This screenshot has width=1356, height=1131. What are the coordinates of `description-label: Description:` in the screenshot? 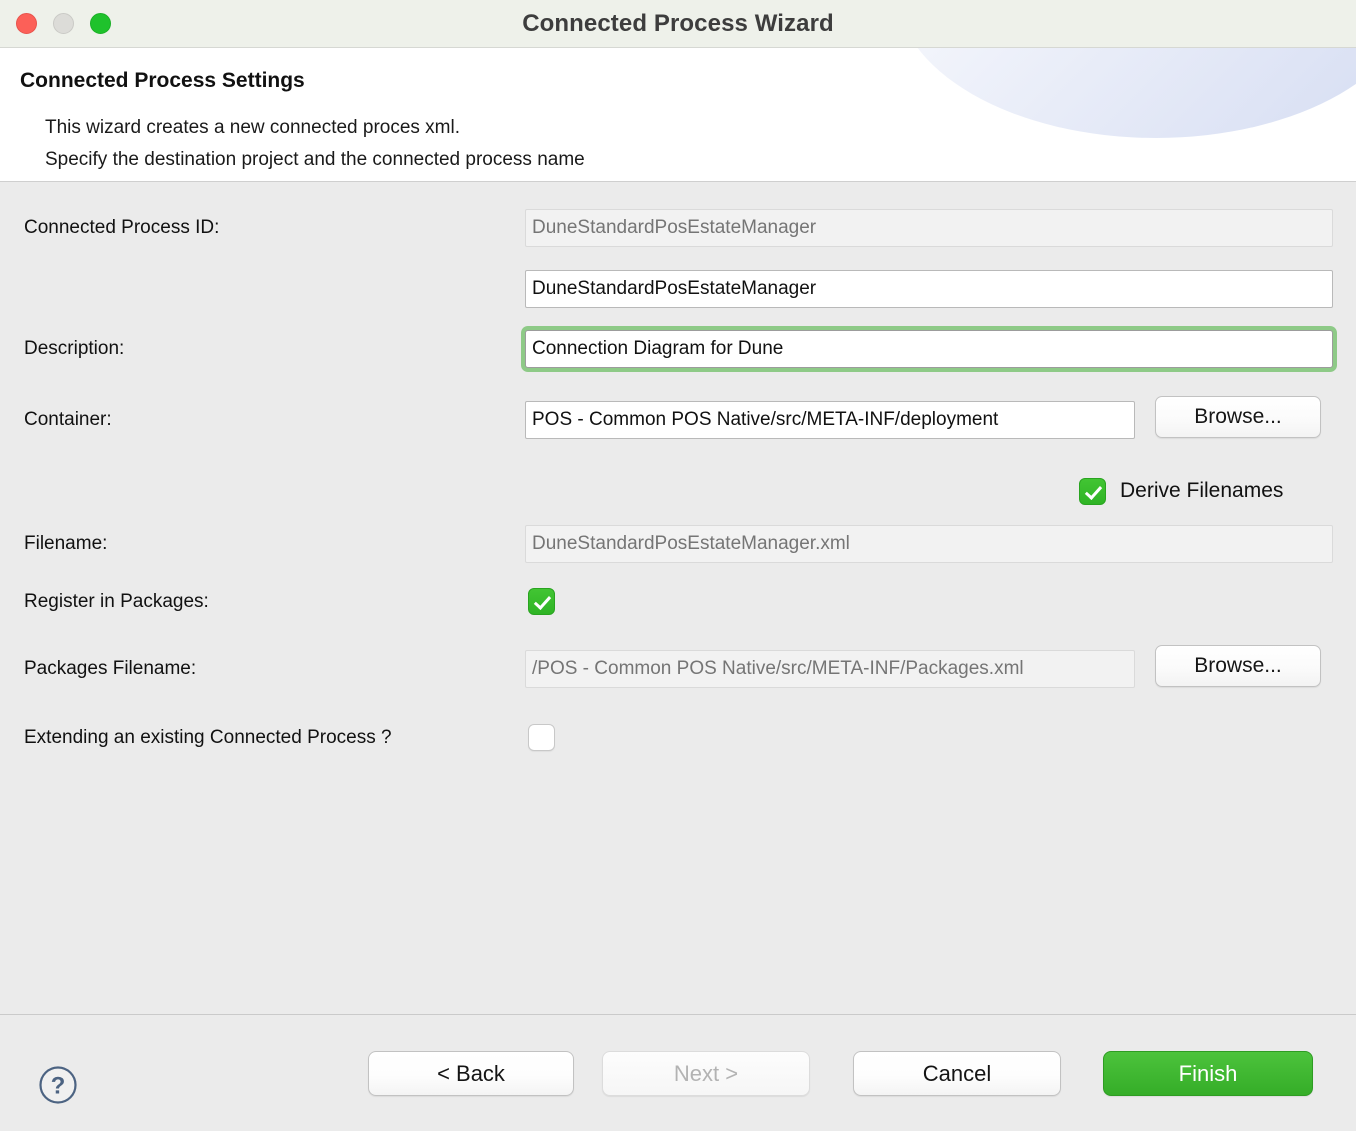 It's located at (74, 348).